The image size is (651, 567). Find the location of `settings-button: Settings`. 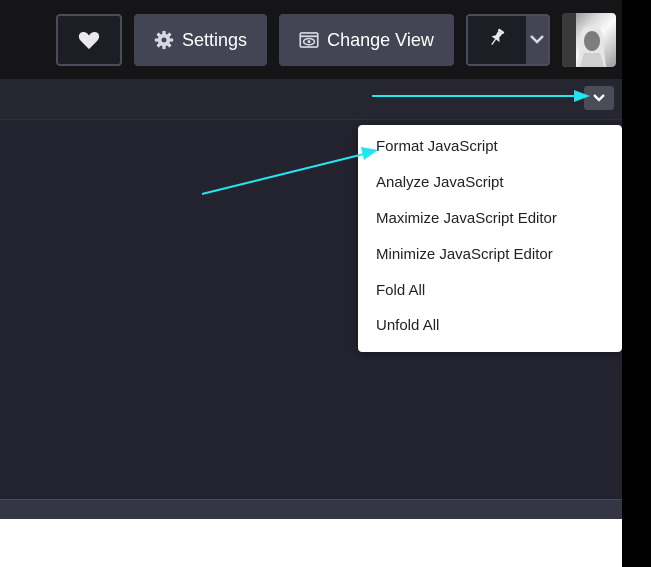

settings-button: Settings is located at coordinates (200, 40).